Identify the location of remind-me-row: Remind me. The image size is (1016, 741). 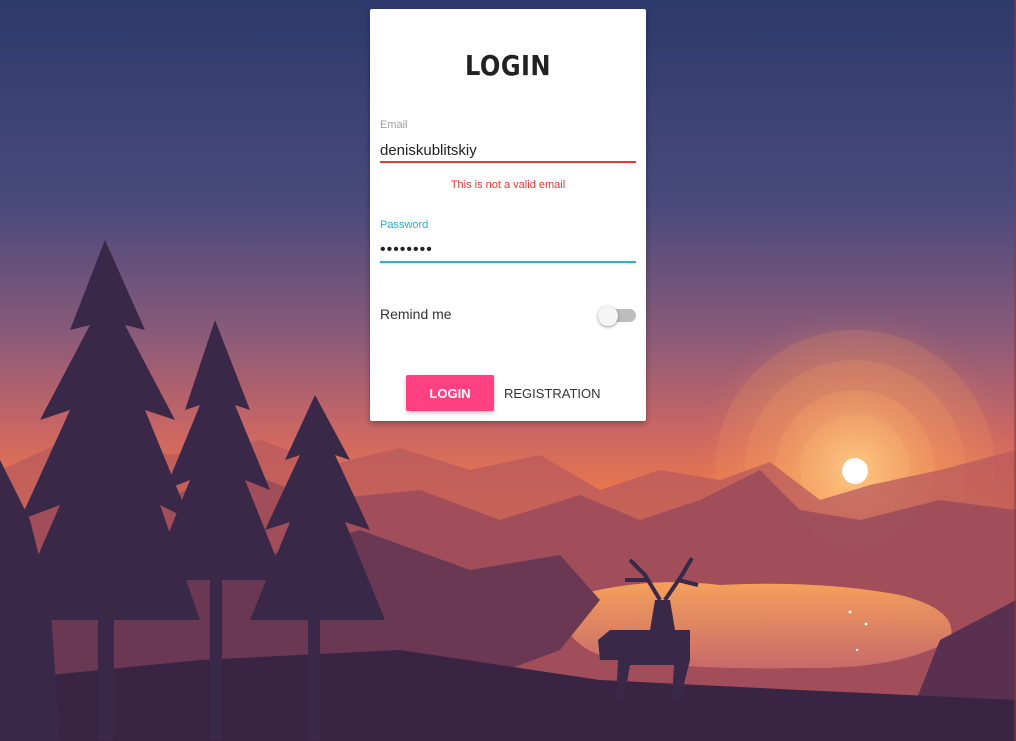
(508, 315).